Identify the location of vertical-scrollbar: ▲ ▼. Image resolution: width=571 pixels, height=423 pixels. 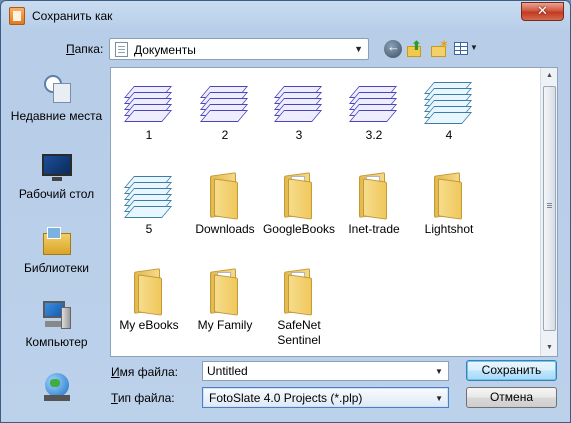
(548, 212).